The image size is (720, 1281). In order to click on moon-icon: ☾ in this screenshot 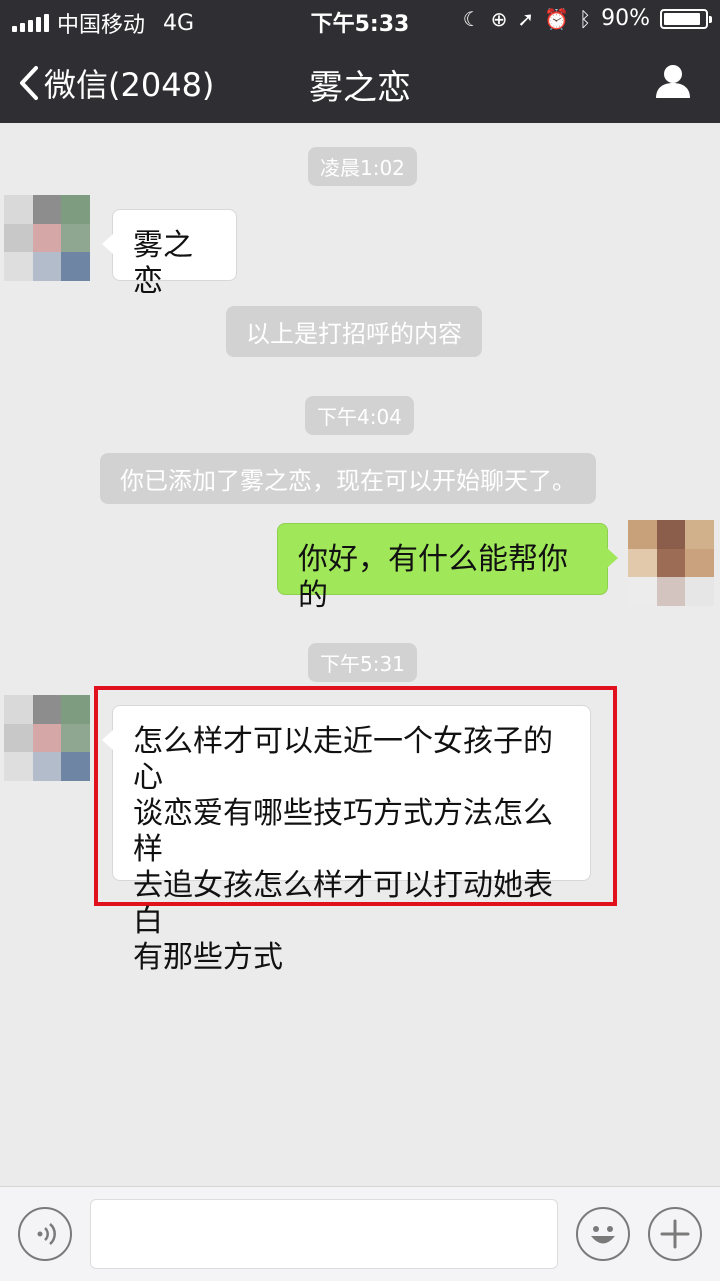, I will do `click(471, 18)`.